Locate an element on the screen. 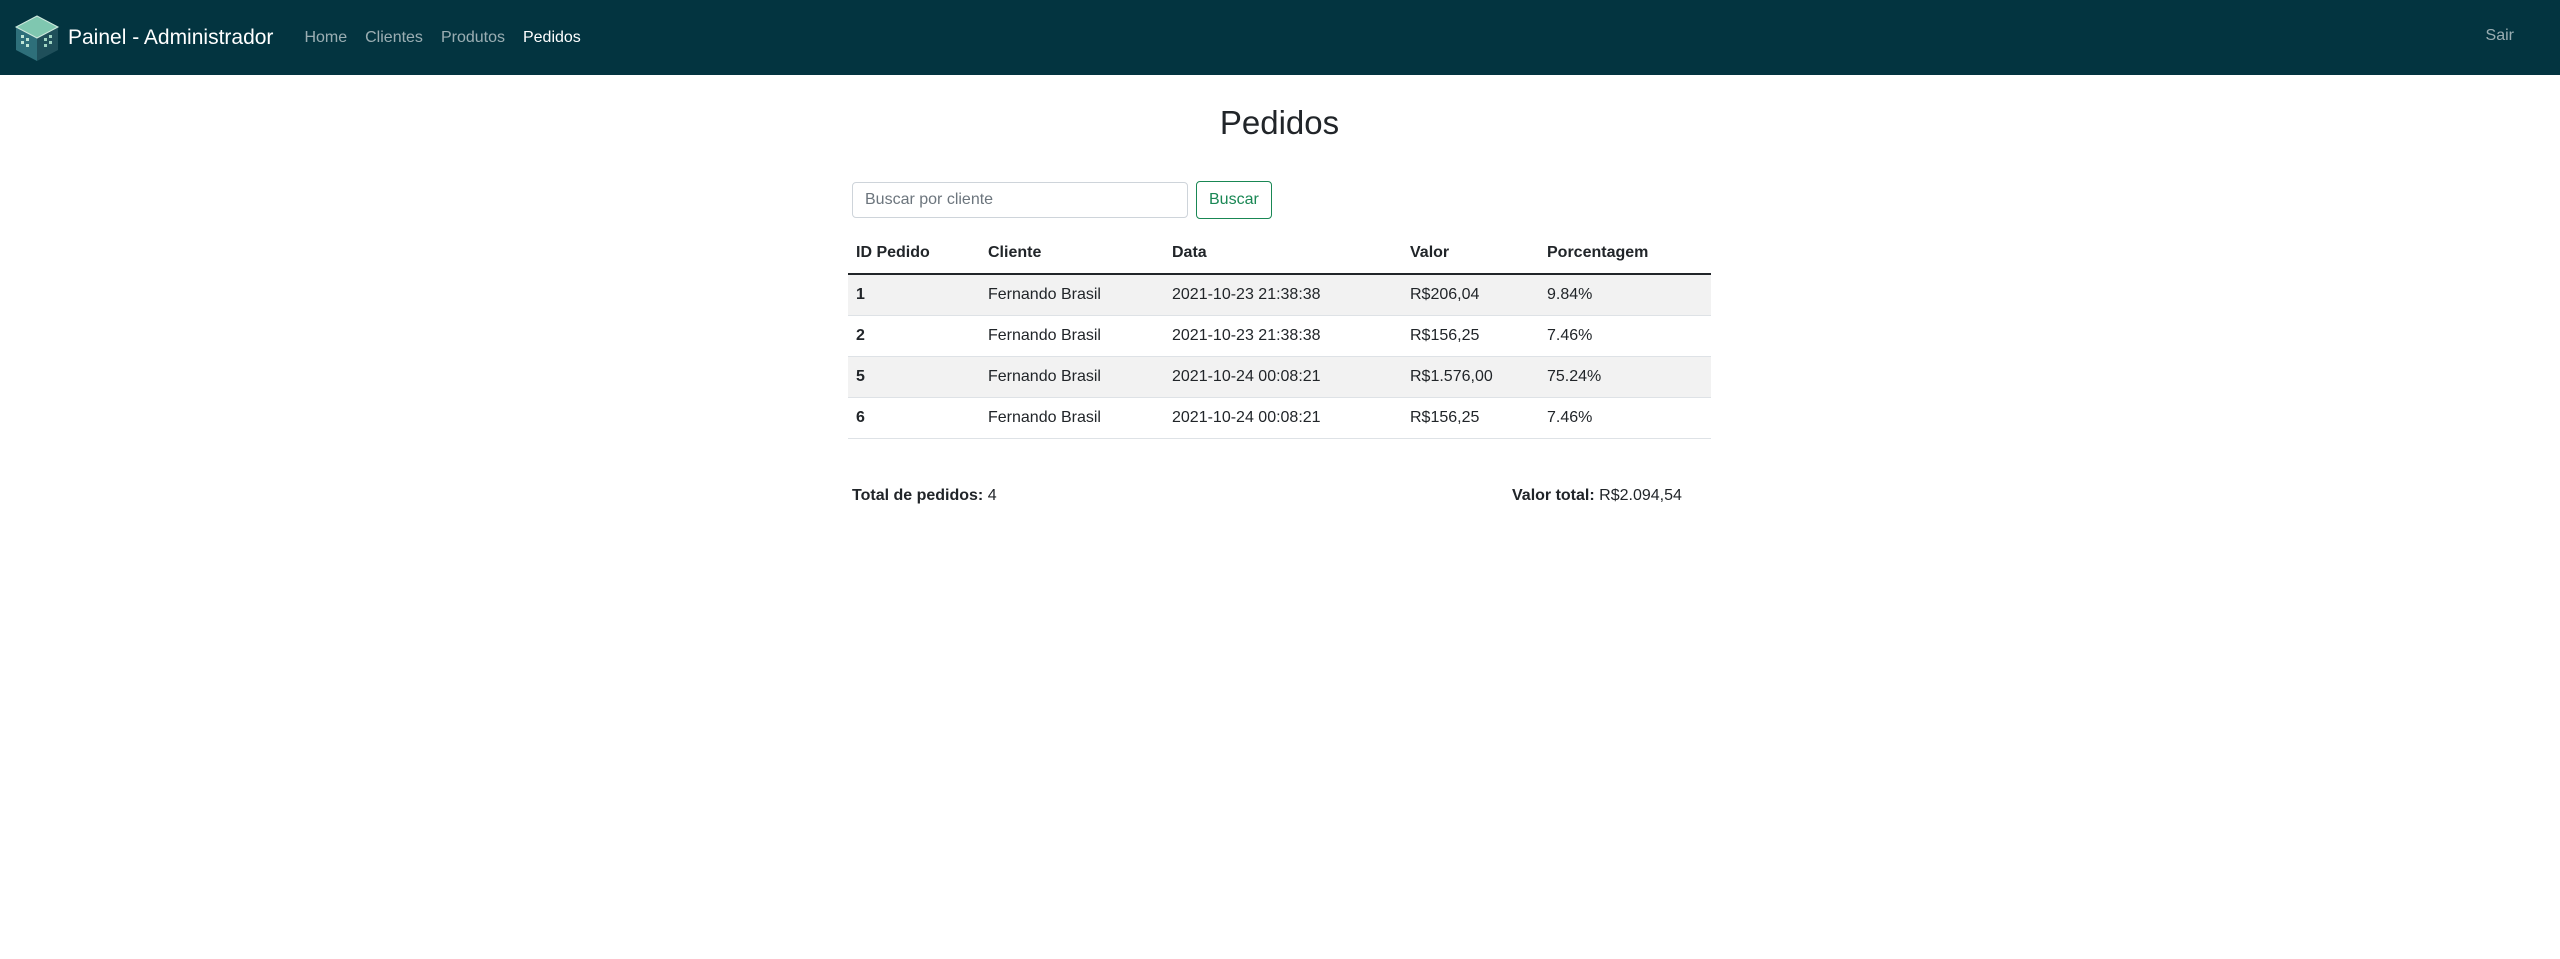 Image resolution: width=2560 pixels, height=959 pixels. total-value-label: Valor total: is located at coordinates (1553, 495).